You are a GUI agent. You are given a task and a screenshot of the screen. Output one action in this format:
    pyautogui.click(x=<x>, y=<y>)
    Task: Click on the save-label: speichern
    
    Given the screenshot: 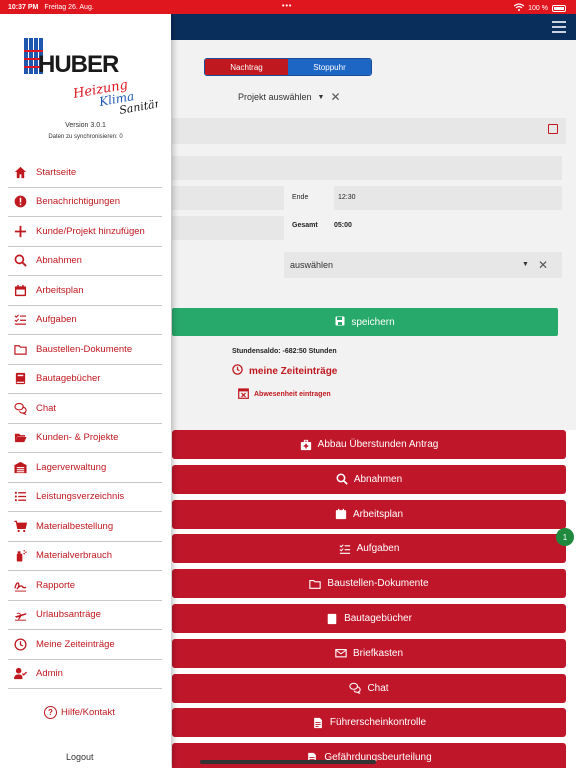 What is the action you would take?
    pyautogui.click(x=373, y=322)
    